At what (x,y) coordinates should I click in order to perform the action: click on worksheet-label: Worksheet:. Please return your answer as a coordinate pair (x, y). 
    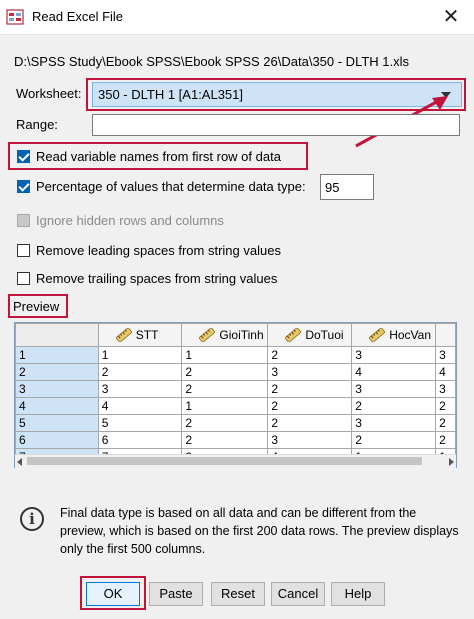
    Looking at the image, I should click on (49, 93).